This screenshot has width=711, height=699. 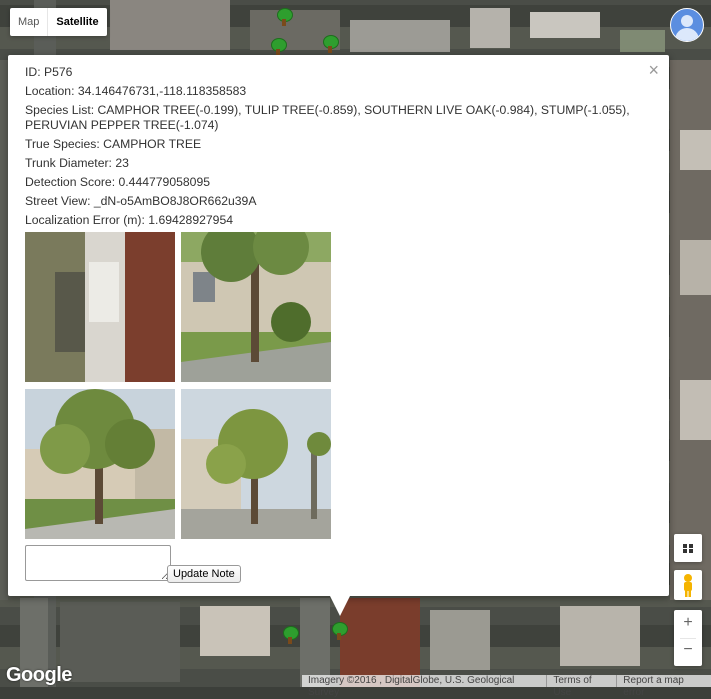 I want to click on layers-button, so click(x=688, y=548).